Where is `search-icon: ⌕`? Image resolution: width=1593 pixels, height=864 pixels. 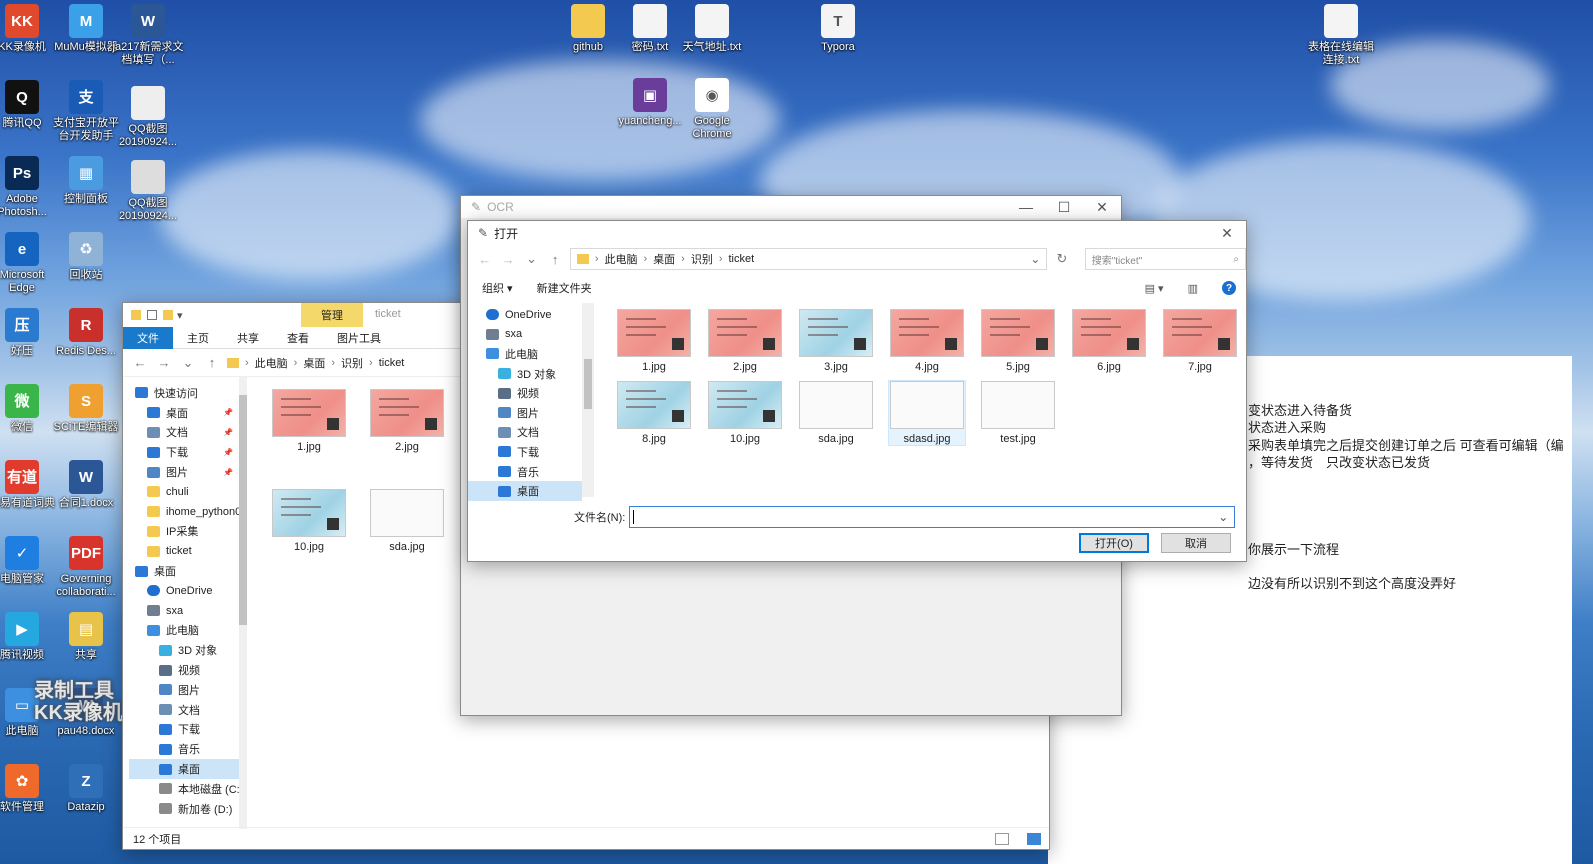 search-icon: ⌕ is located at coordinates (1236, 259).